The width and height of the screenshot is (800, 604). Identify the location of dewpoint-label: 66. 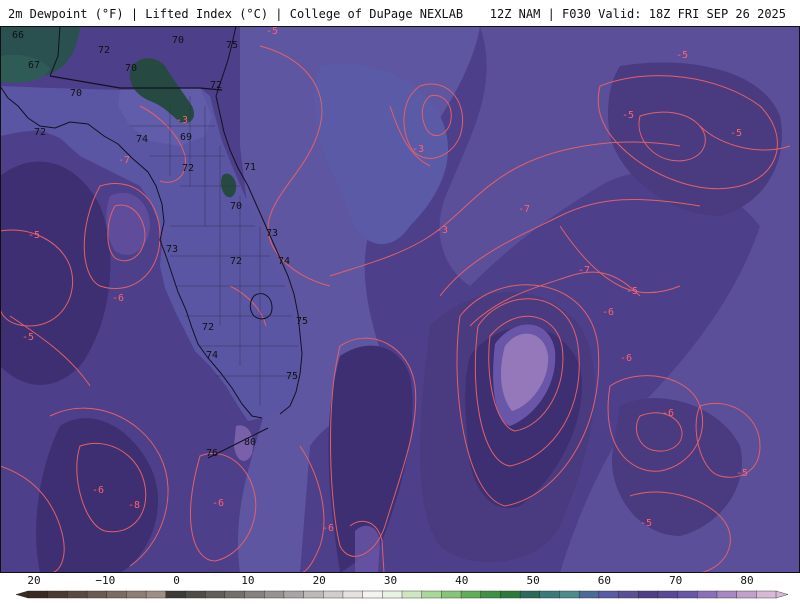
(18, 35).